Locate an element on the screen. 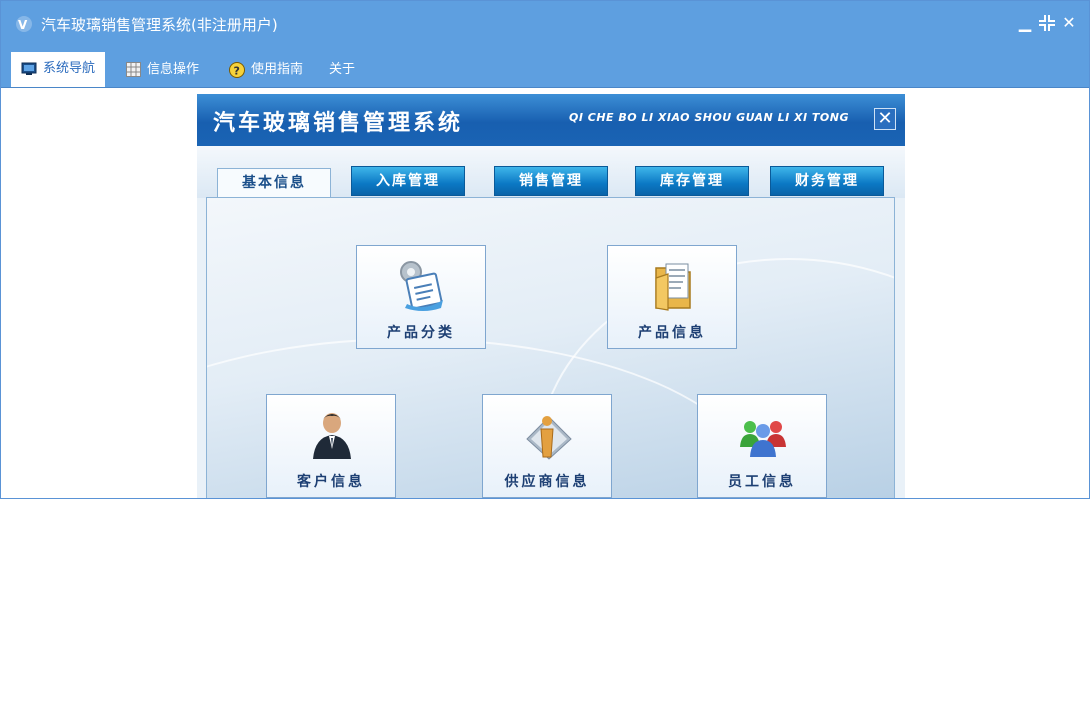 The width and height of the screenshot is (1090, 728). supplier-info-button: 供应商信息 is located at coordinates (547, 446).